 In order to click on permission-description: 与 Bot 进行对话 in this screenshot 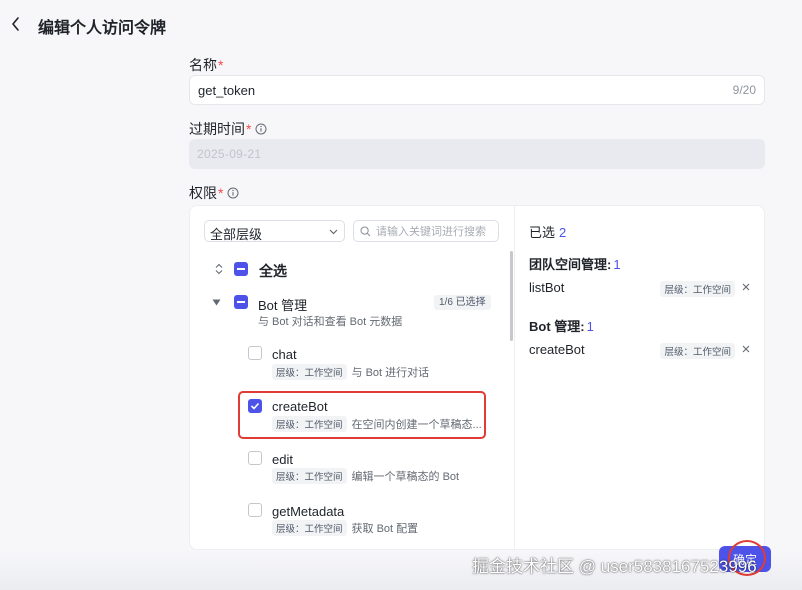, I will do `click(390, 373)`.